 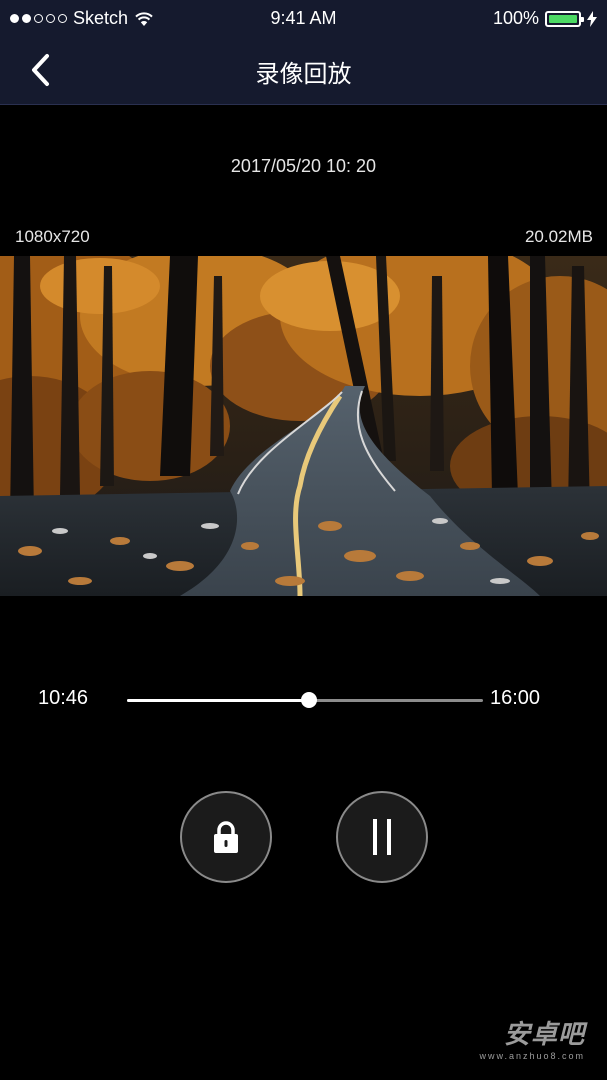 What do you see at coordinates (218, 700) in the screenshot?
I see `progress-fill` at bounding box center [218, 700].